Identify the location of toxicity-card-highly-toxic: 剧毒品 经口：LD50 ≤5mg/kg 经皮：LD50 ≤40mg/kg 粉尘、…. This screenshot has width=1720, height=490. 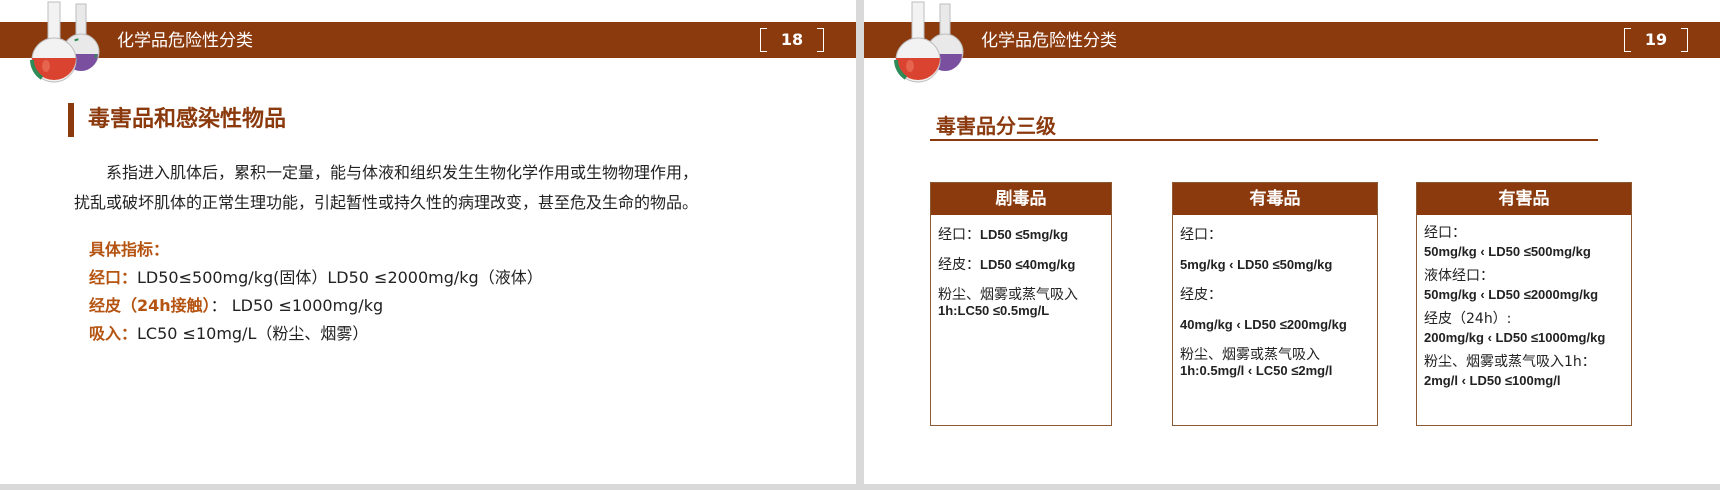
(1021, 304).